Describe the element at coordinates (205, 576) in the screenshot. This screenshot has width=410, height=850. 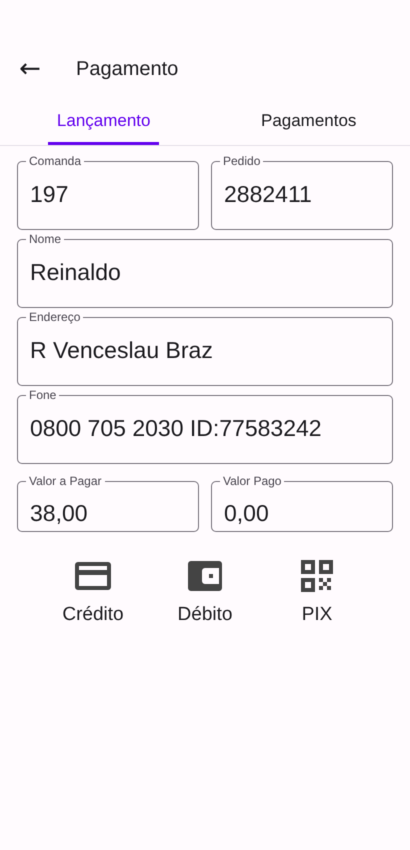
I see `wallet-icon` at that location.